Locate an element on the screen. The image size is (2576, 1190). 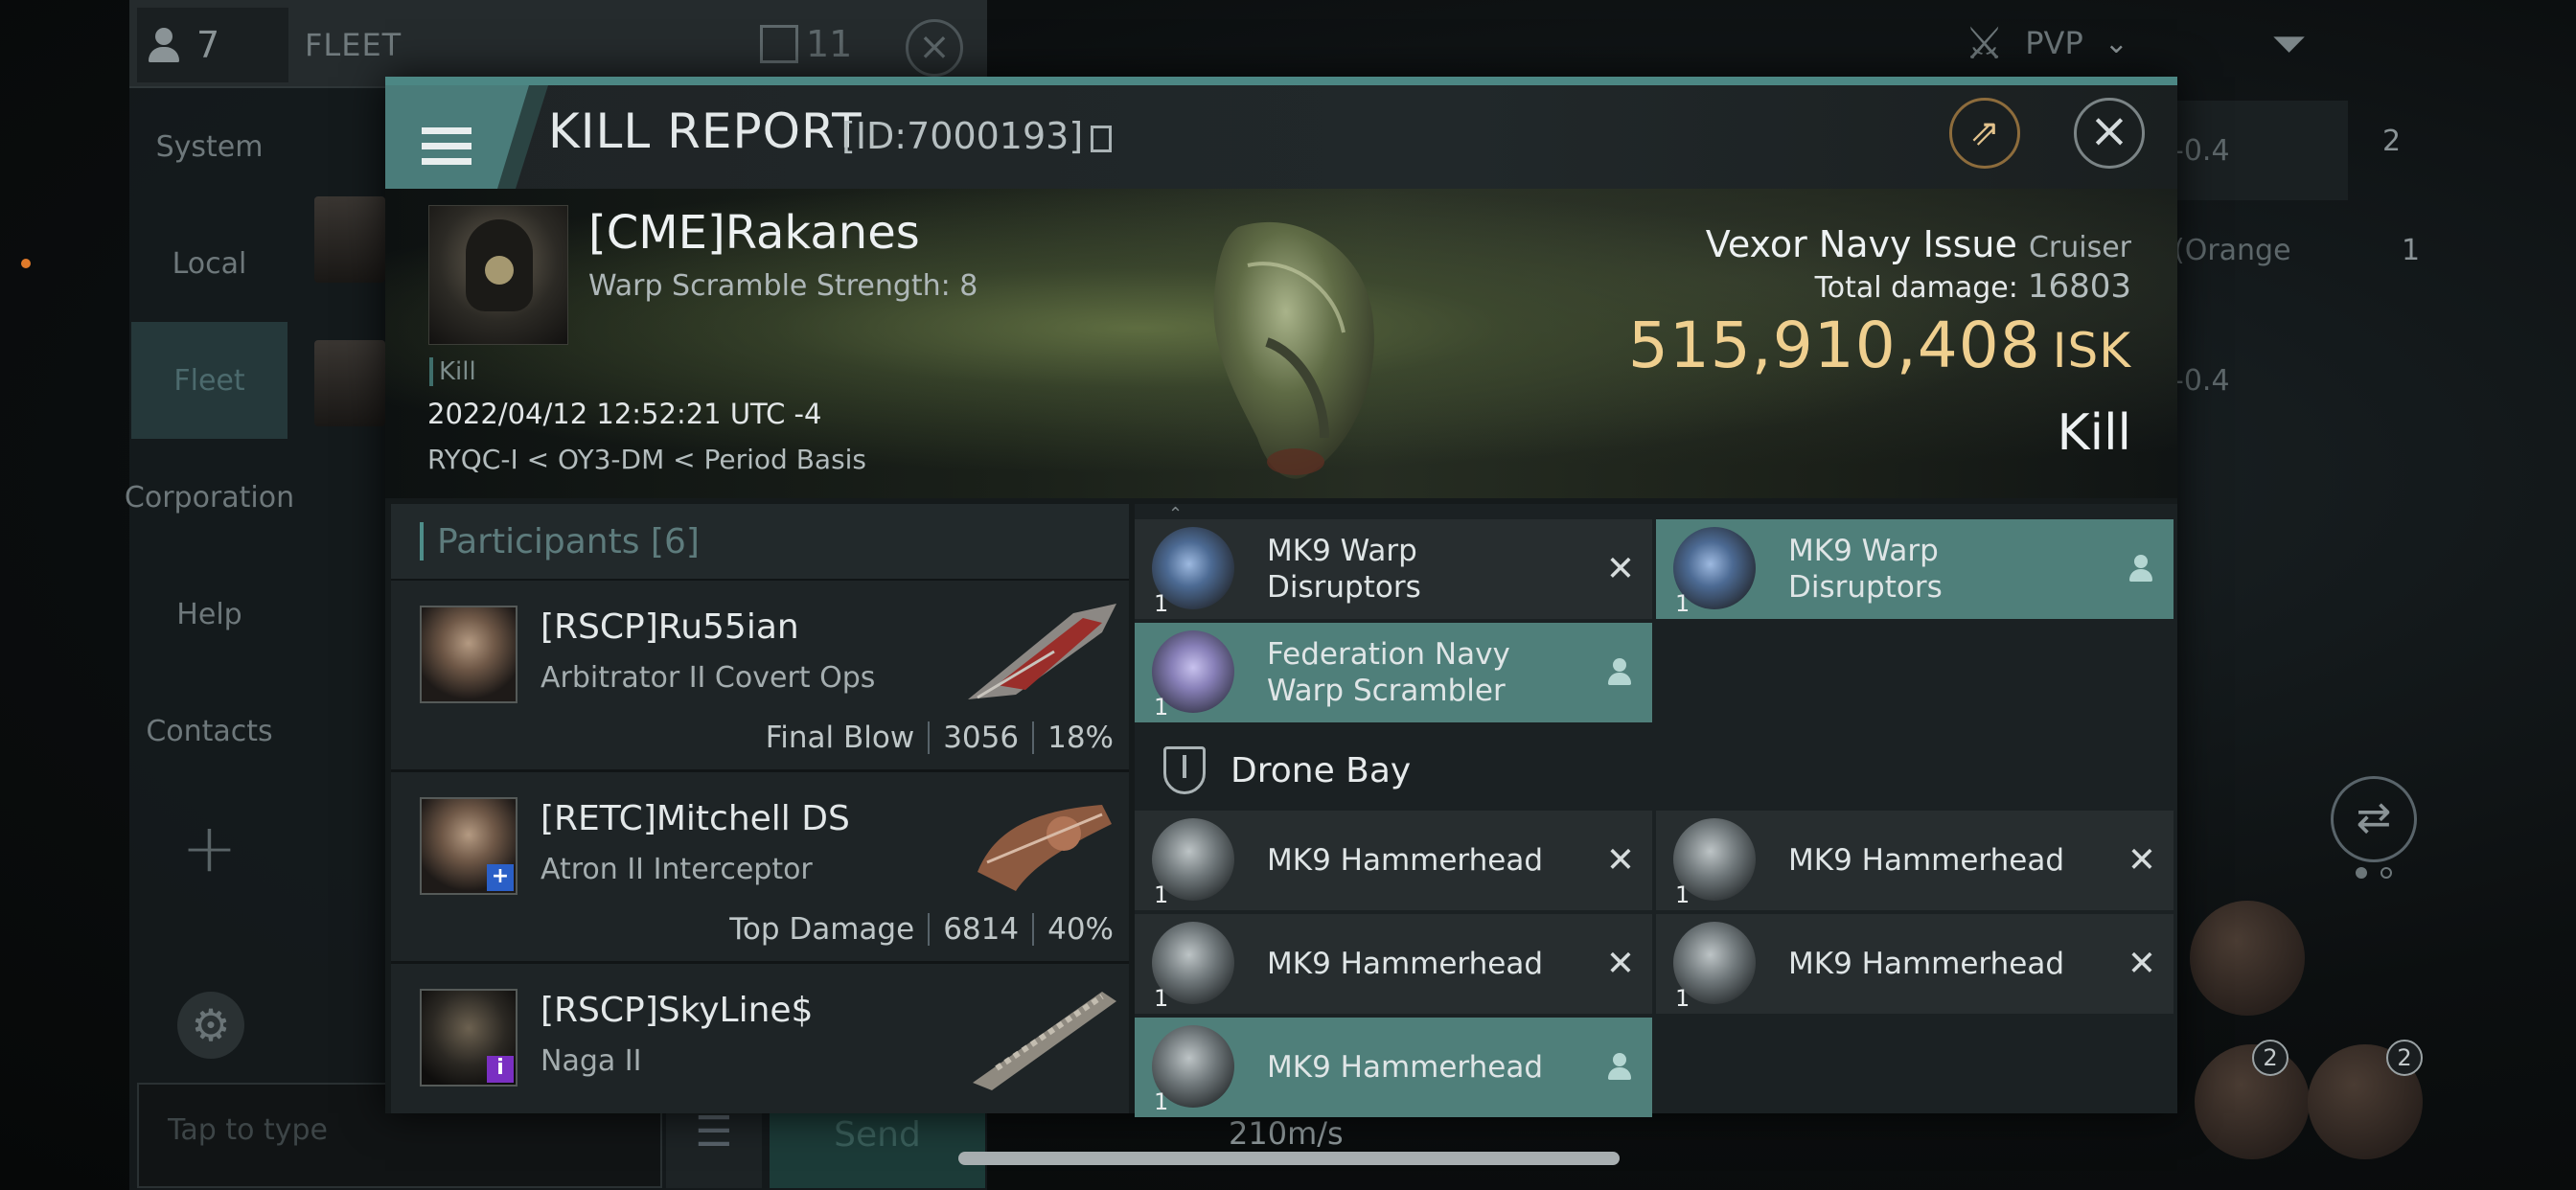
kill-result: Kill is located at coordinates (2094, 433).